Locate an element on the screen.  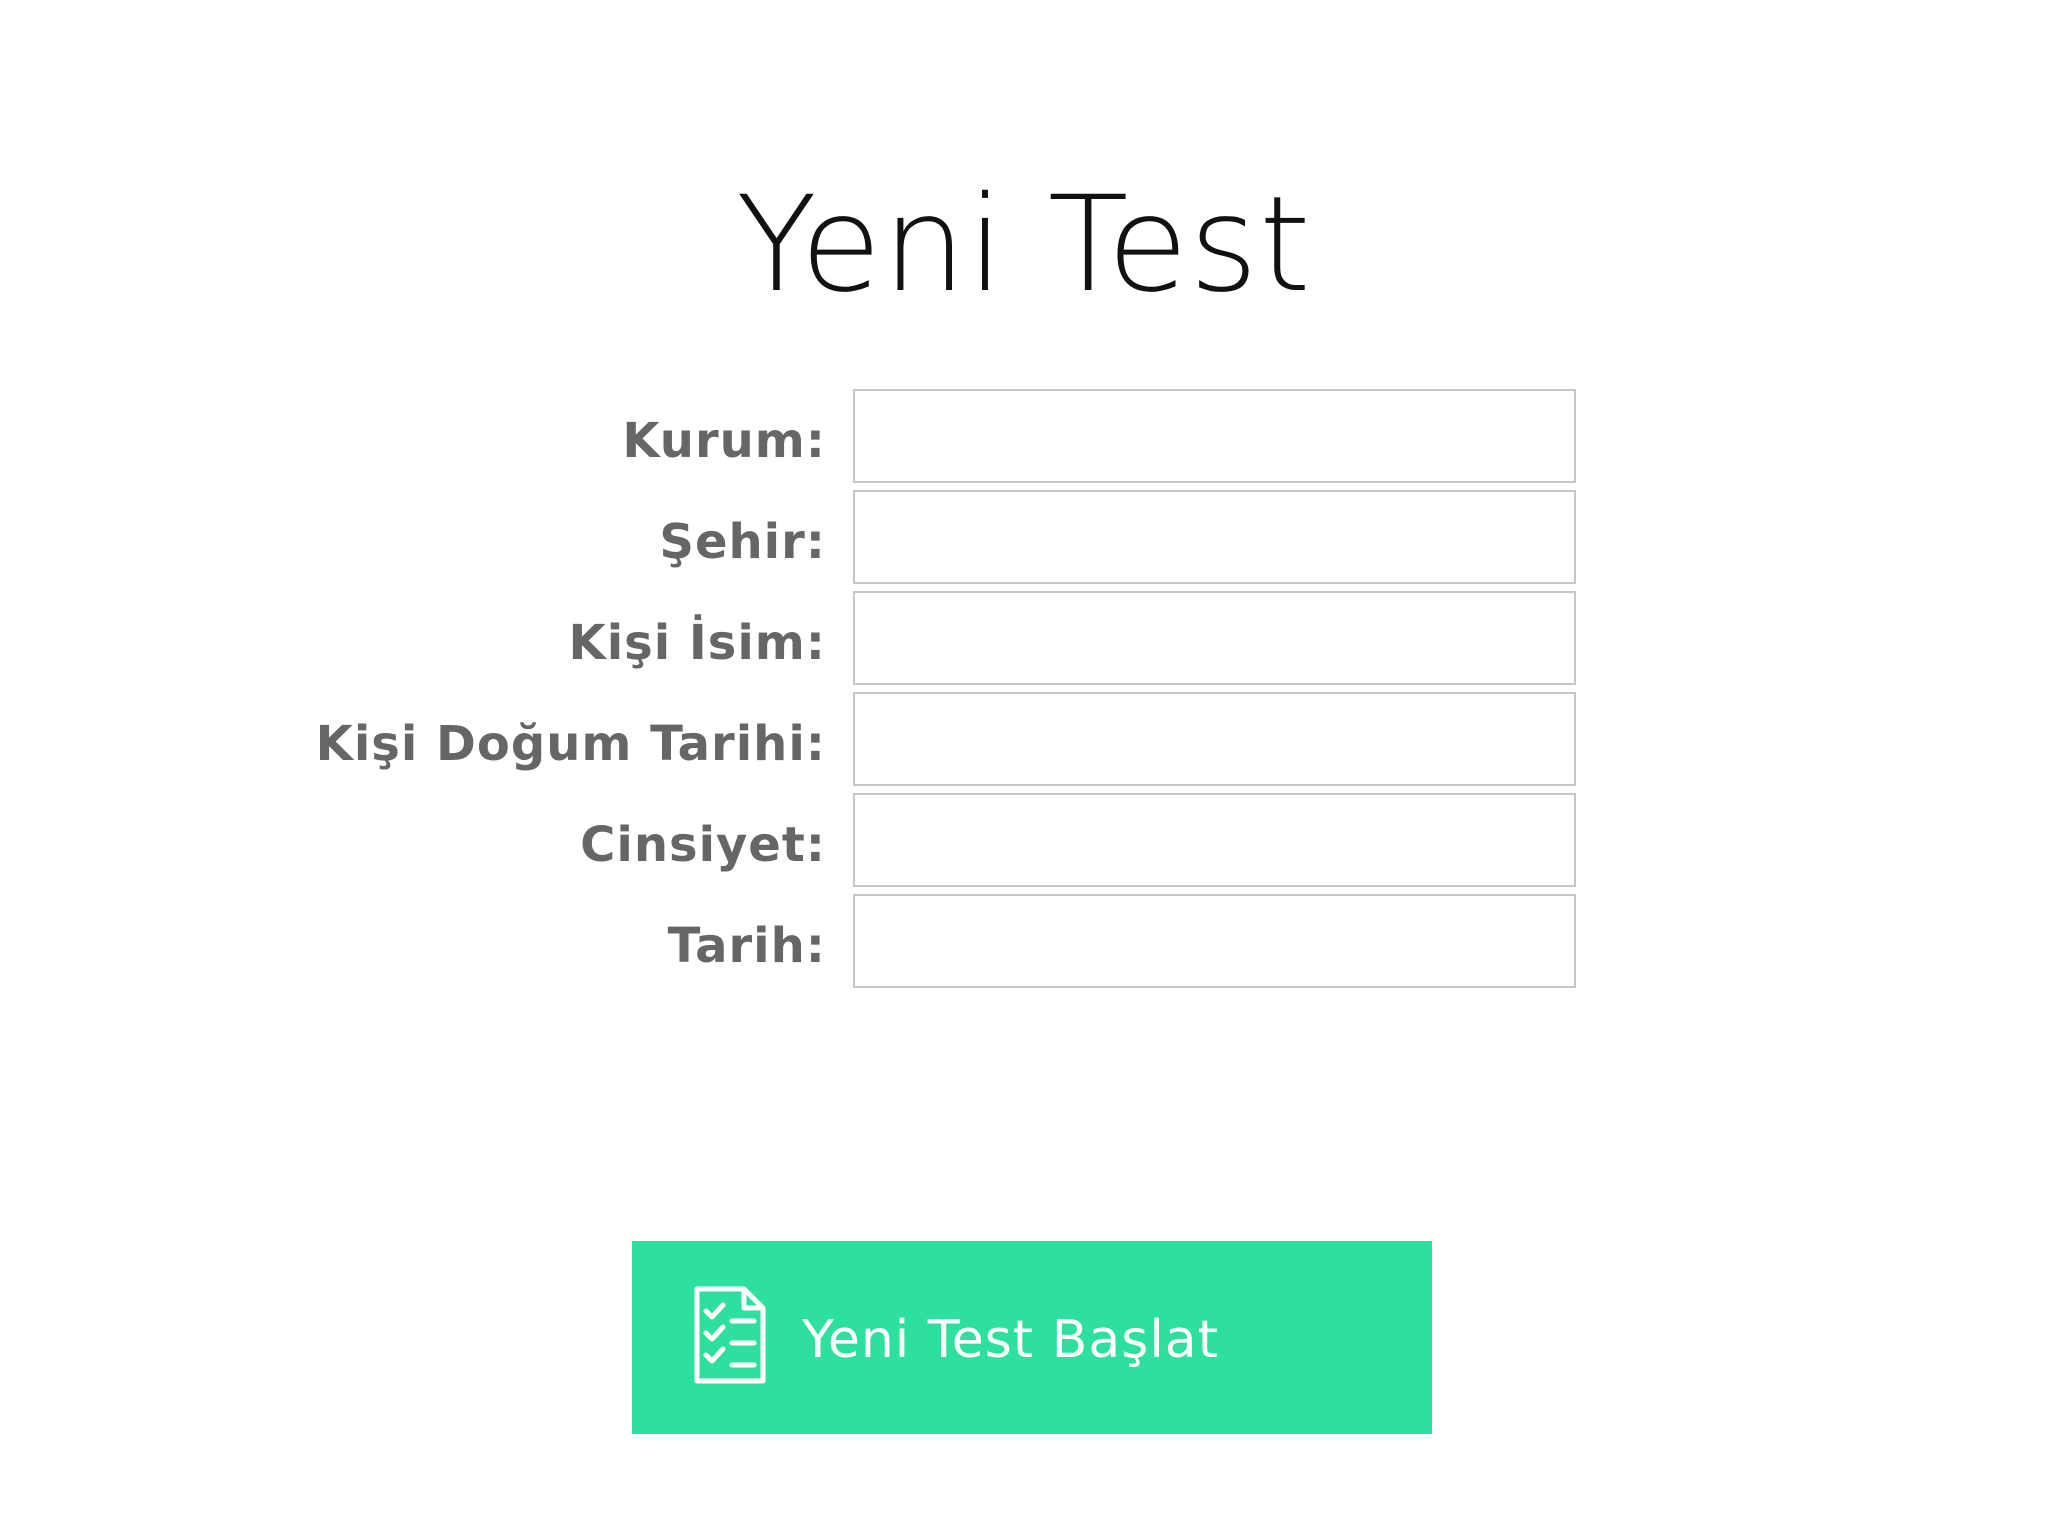
date-input is located at coordinates (1214, 941).